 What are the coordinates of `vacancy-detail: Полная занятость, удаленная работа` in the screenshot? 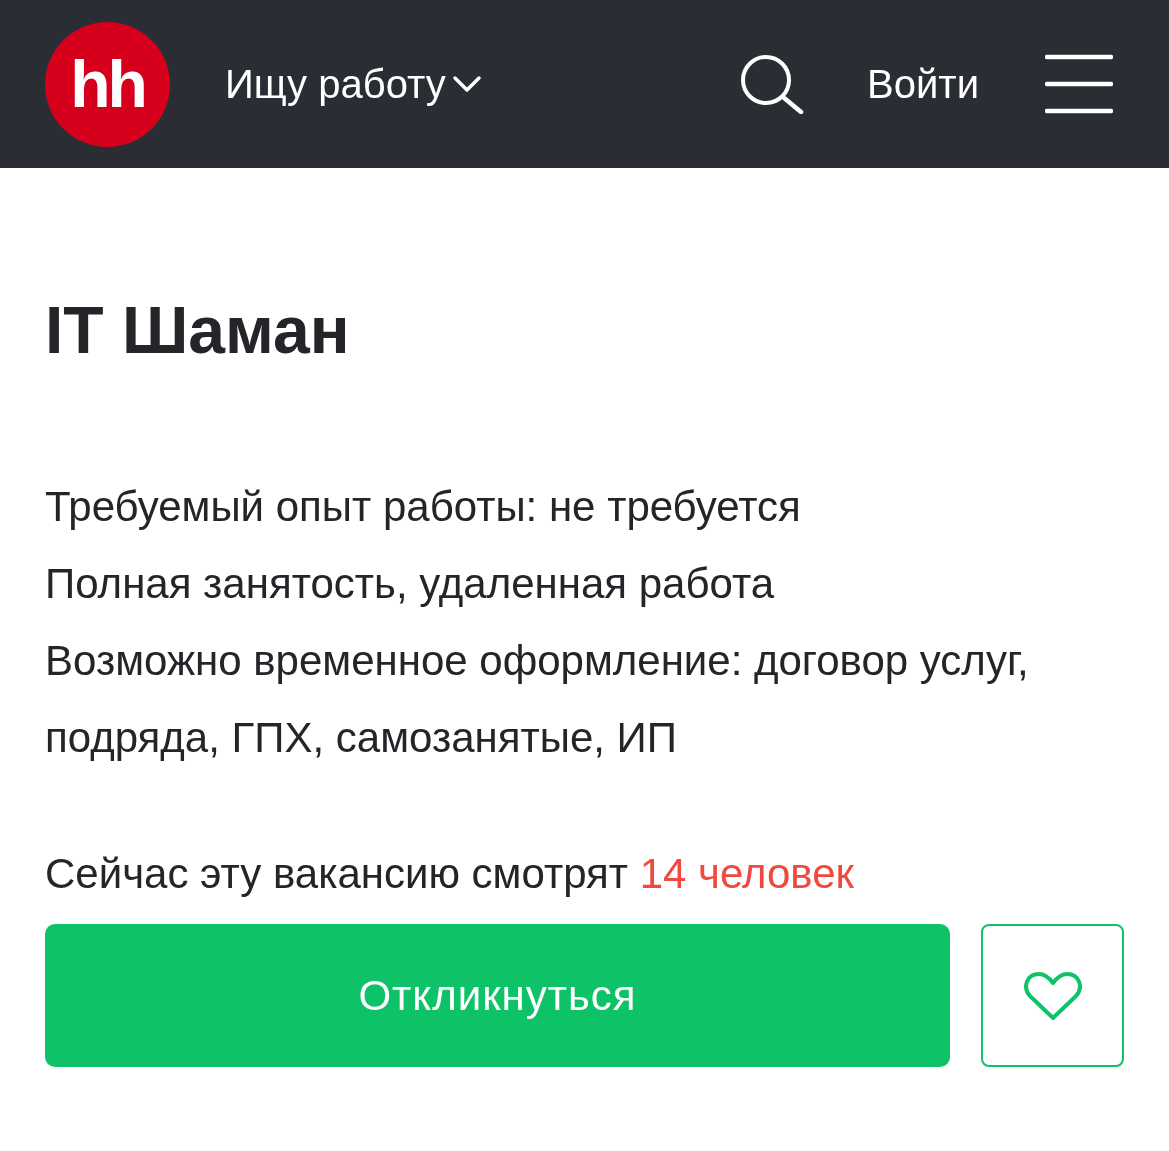 It's located at (410, 584).